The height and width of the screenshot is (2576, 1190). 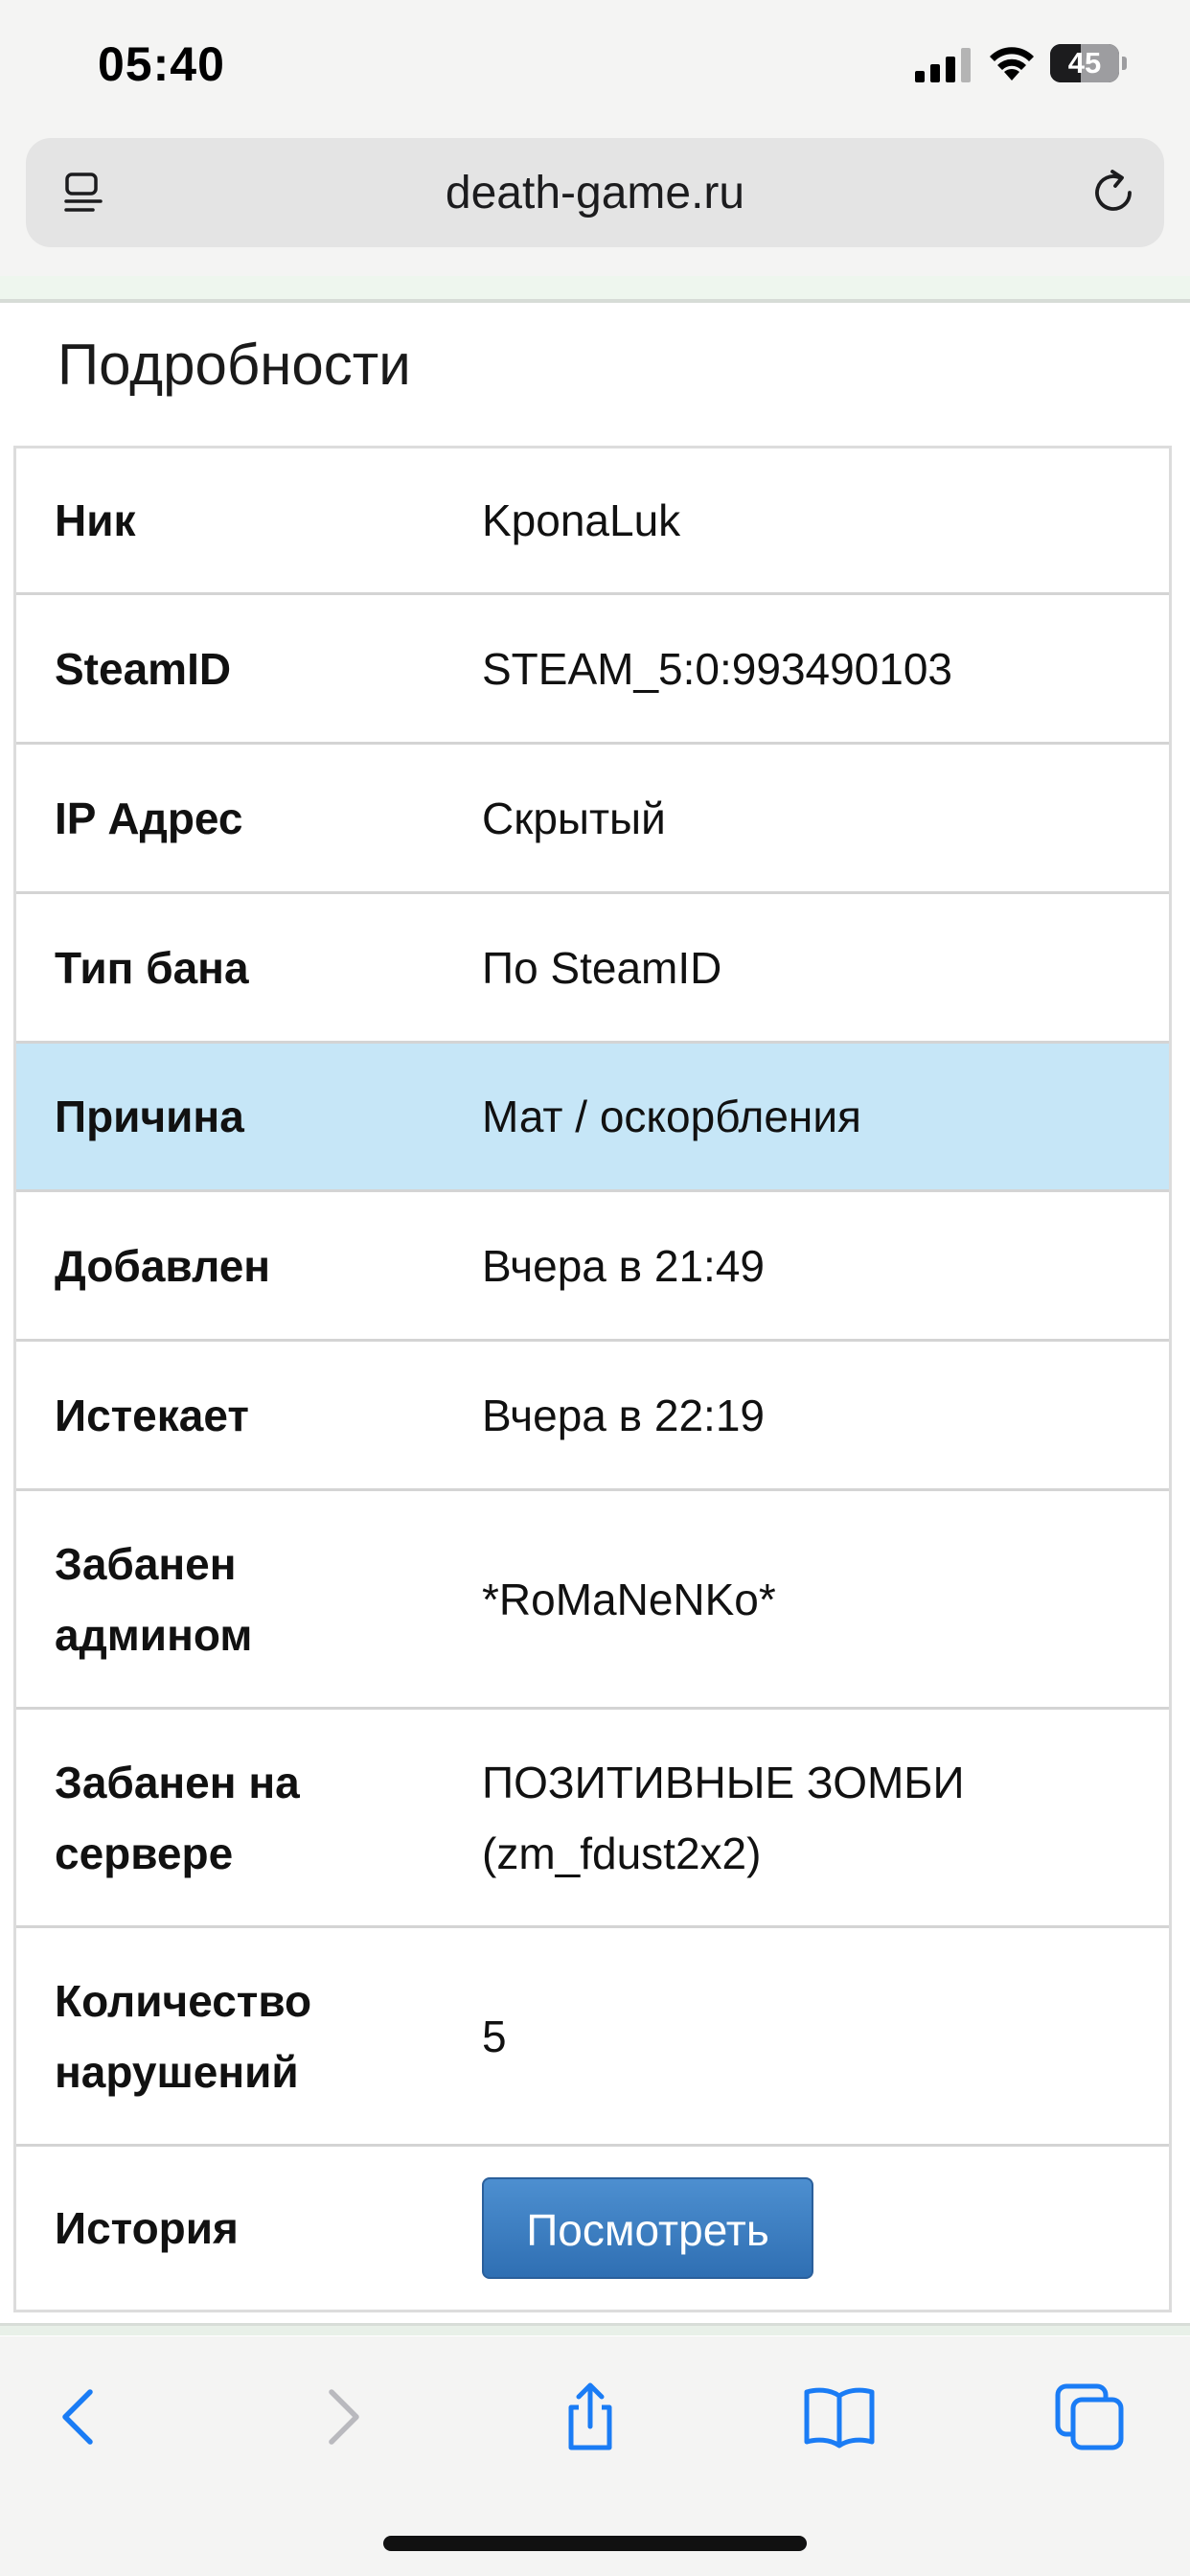 What do you see at coordinates (623, 1265) in the screenshot?
I see `row-value: Вчера в 21:49` at bounding box center [623, 1265].